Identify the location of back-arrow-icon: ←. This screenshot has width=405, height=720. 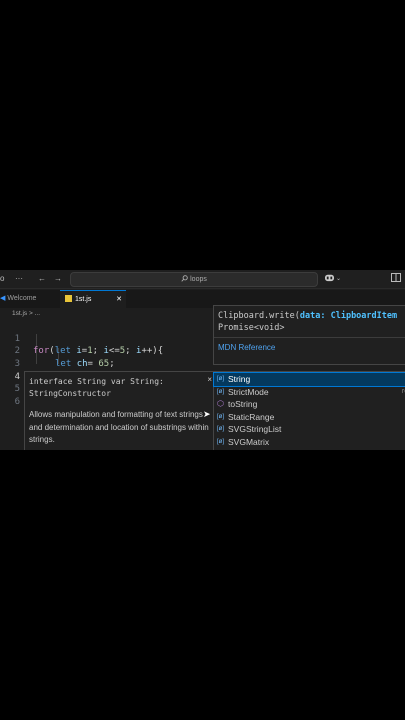
(42, 278).